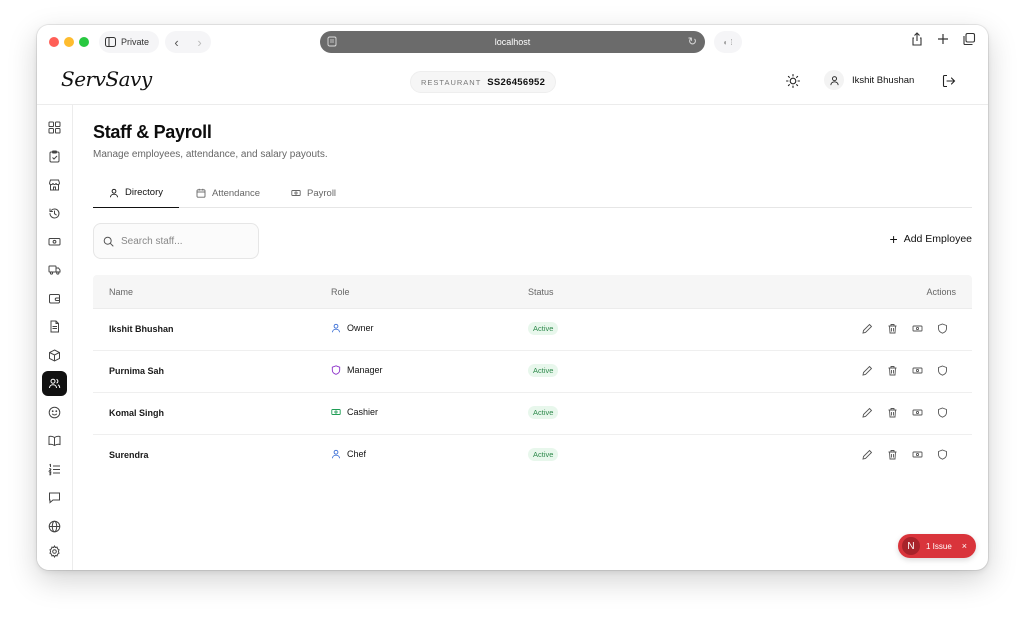 The image size is (1024, 618). What do you see at coordinates (121, 292) in the screenshot?
I see `column-header-name: Name` at bounding box center [121, 292].